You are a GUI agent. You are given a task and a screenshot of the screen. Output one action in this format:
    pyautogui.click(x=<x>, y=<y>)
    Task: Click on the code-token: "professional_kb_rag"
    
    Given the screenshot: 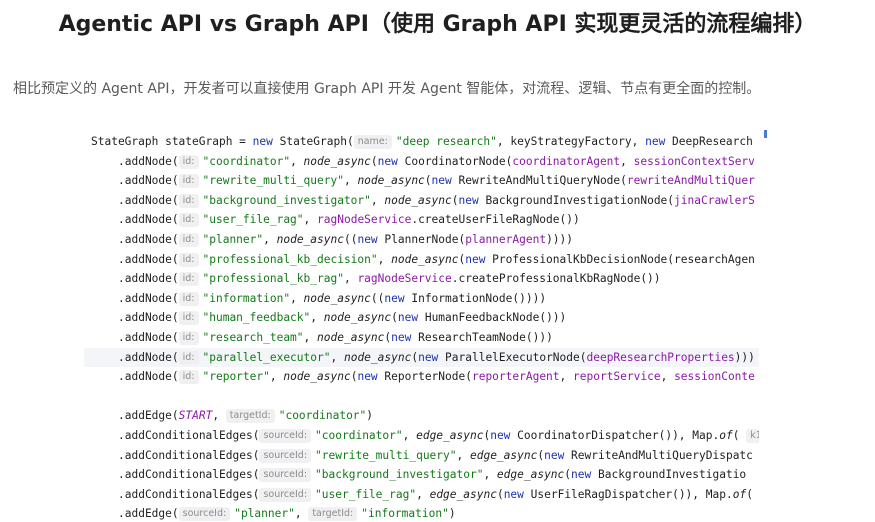 What is the action you would take?
    pyautogui.click(x=273, y=279)
    